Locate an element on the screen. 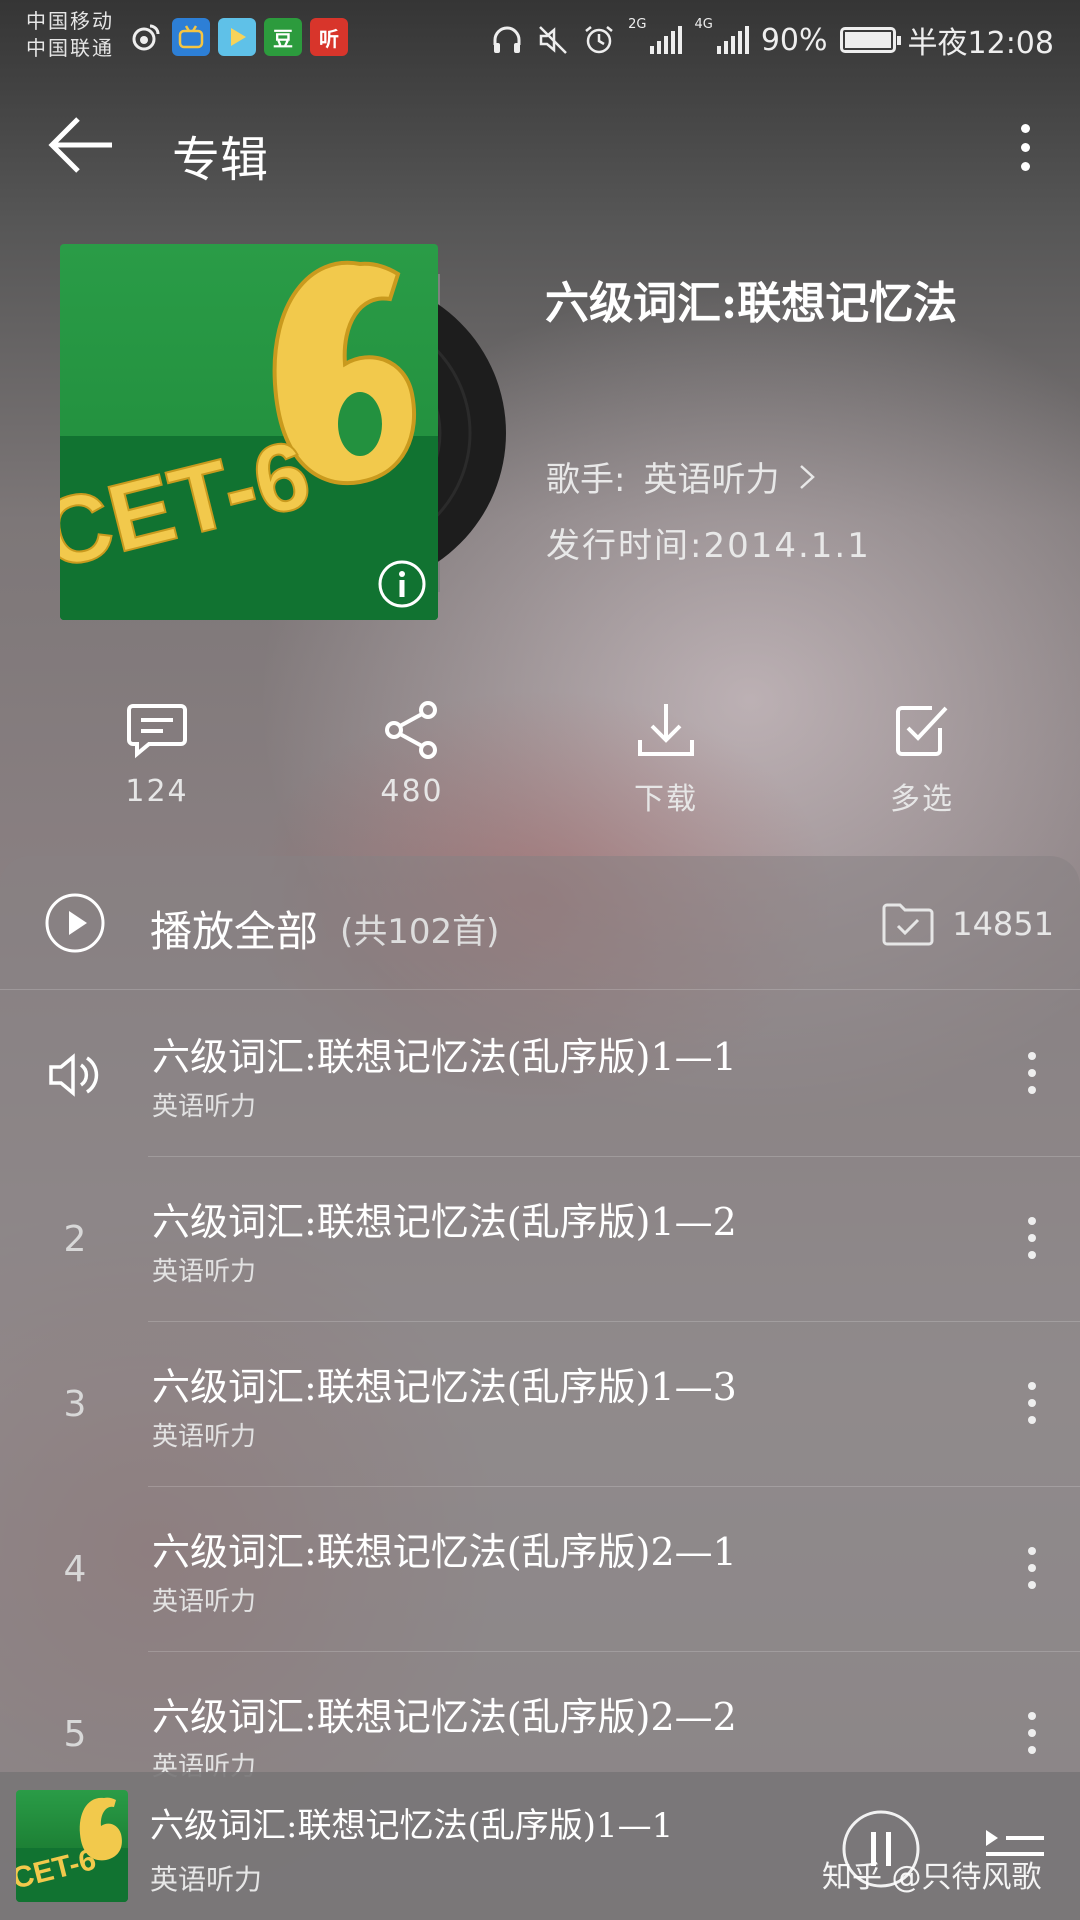 The height and width of the screenshot is (1920, 1080). speaker-icon is located at coordinates (74, 1074).